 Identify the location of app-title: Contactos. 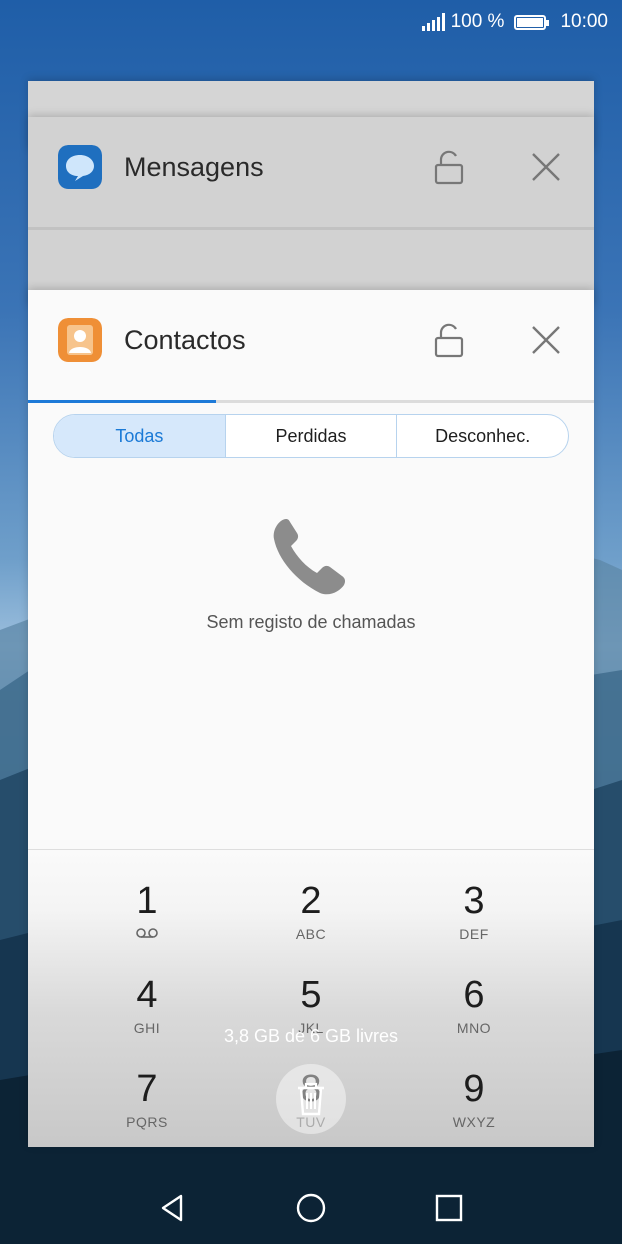
(185, 339).